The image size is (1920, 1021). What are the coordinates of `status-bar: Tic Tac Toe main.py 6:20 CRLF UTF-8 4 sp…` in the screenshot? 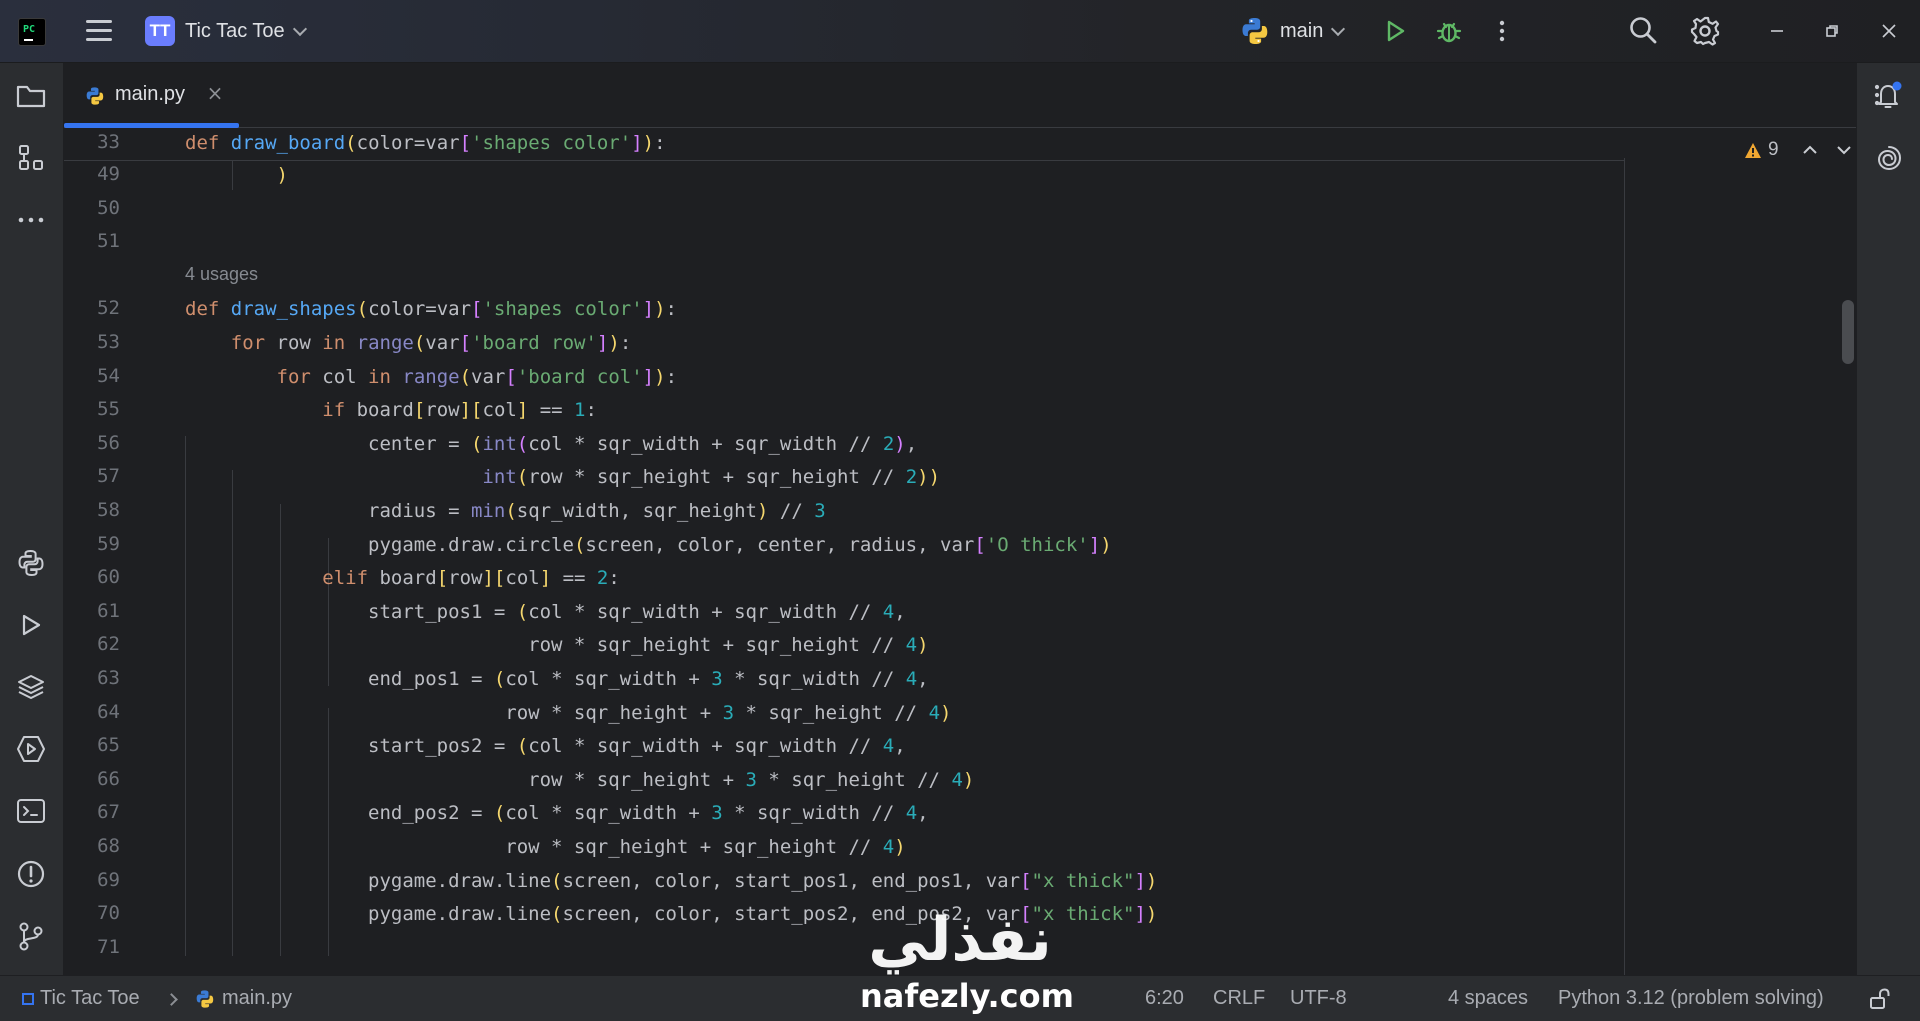 It's located at (960, 998).